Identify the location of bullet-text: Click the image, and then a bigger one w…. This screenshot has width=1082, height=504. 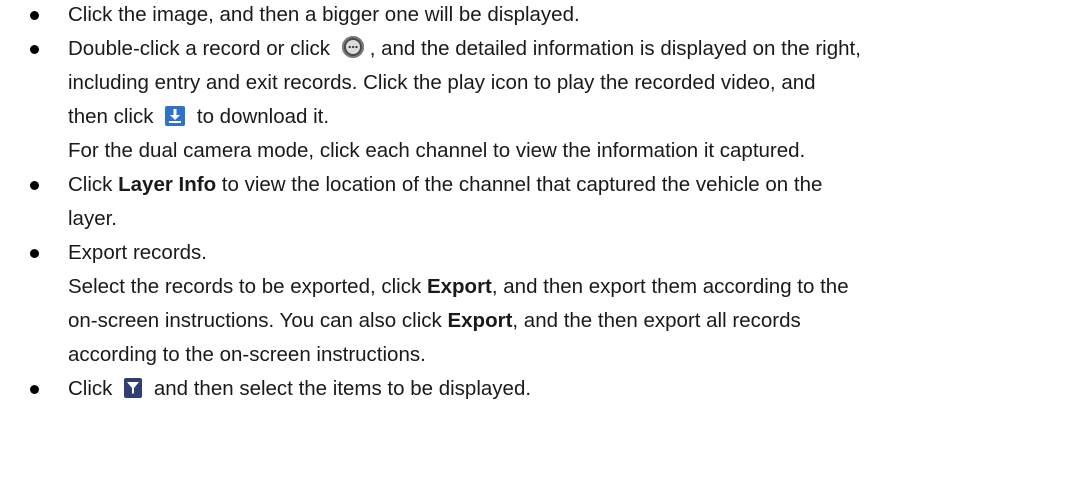
(324, 14).